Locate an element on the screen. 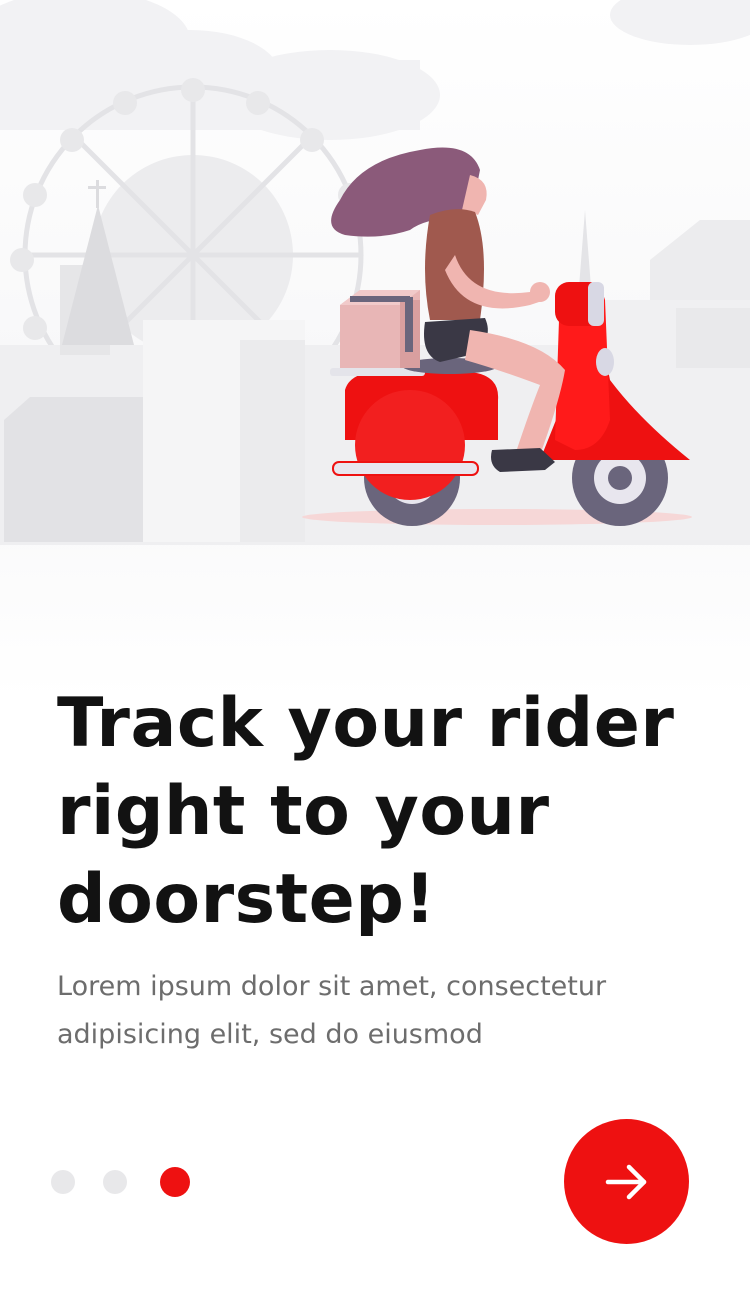  clouds is located at coordinates (375, 70).